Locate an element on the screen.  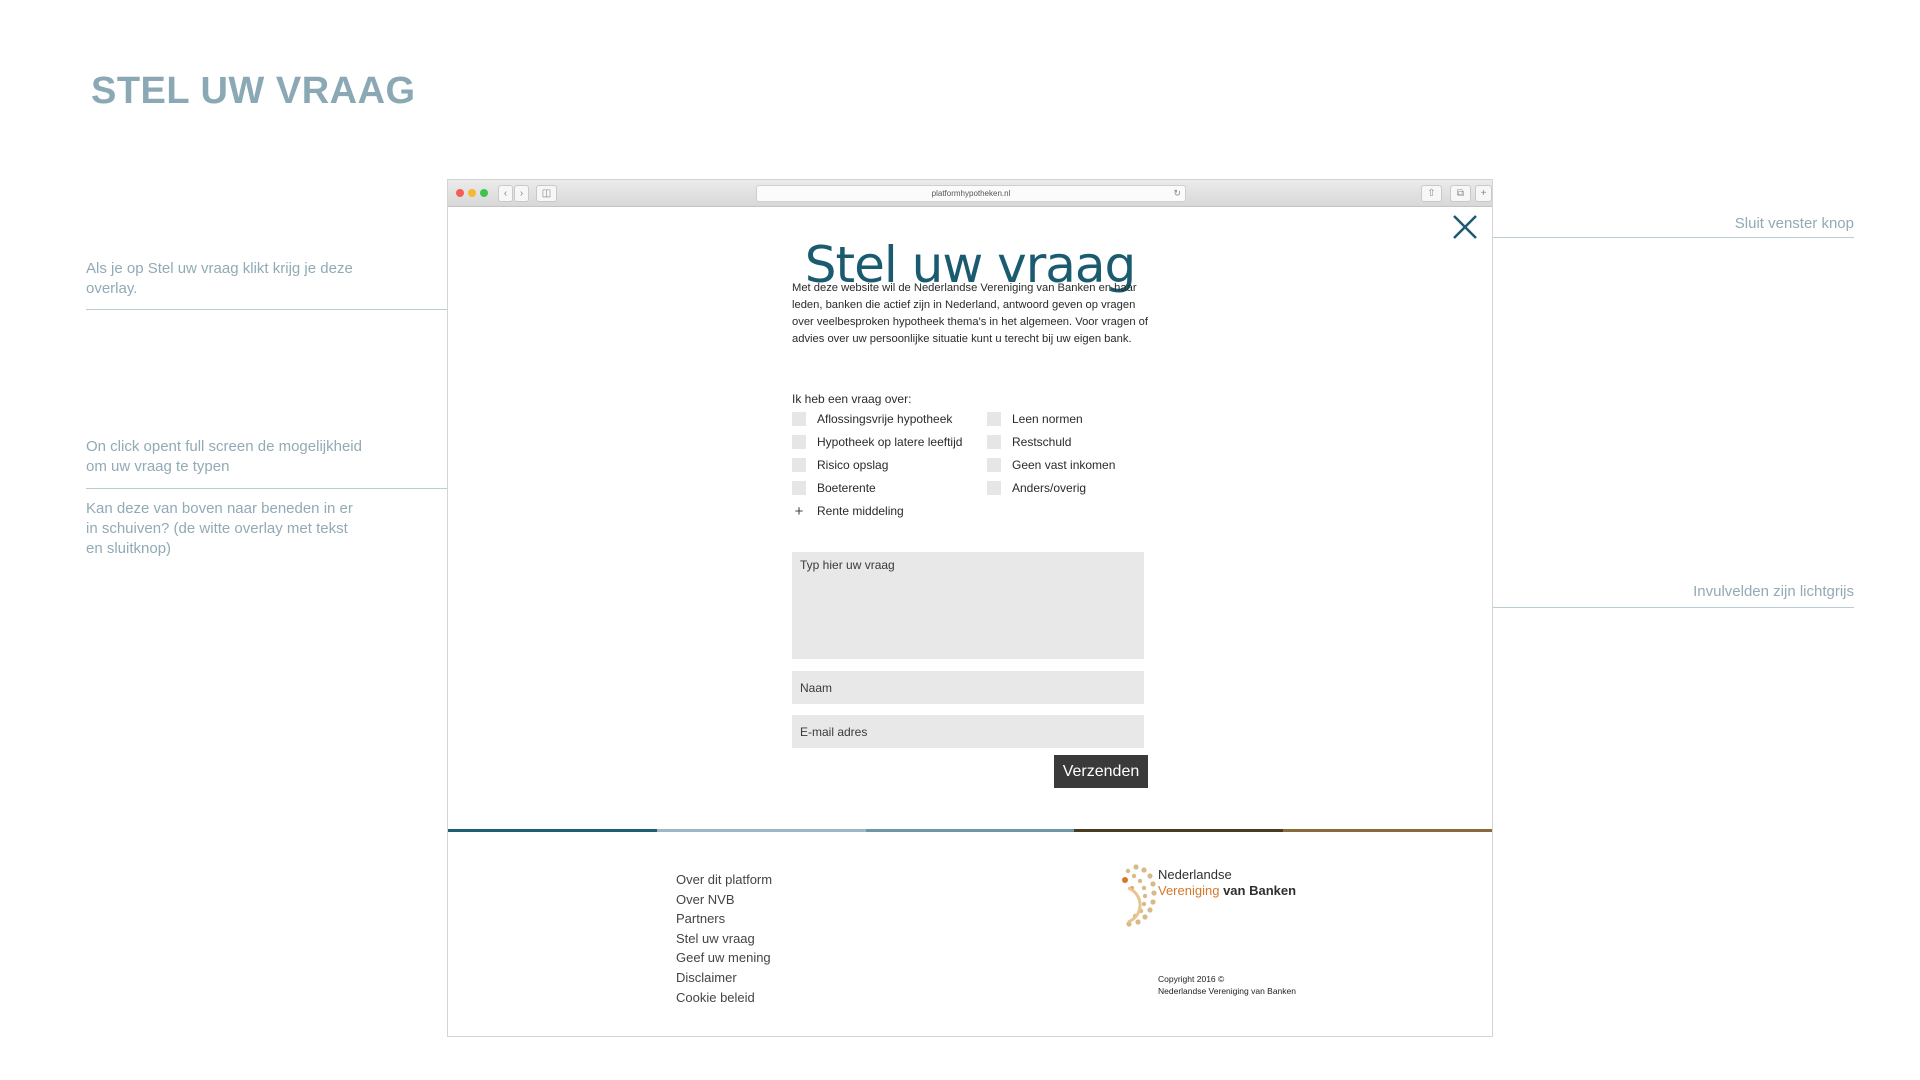
forward-icon: › is located at coordinates (521, 193).